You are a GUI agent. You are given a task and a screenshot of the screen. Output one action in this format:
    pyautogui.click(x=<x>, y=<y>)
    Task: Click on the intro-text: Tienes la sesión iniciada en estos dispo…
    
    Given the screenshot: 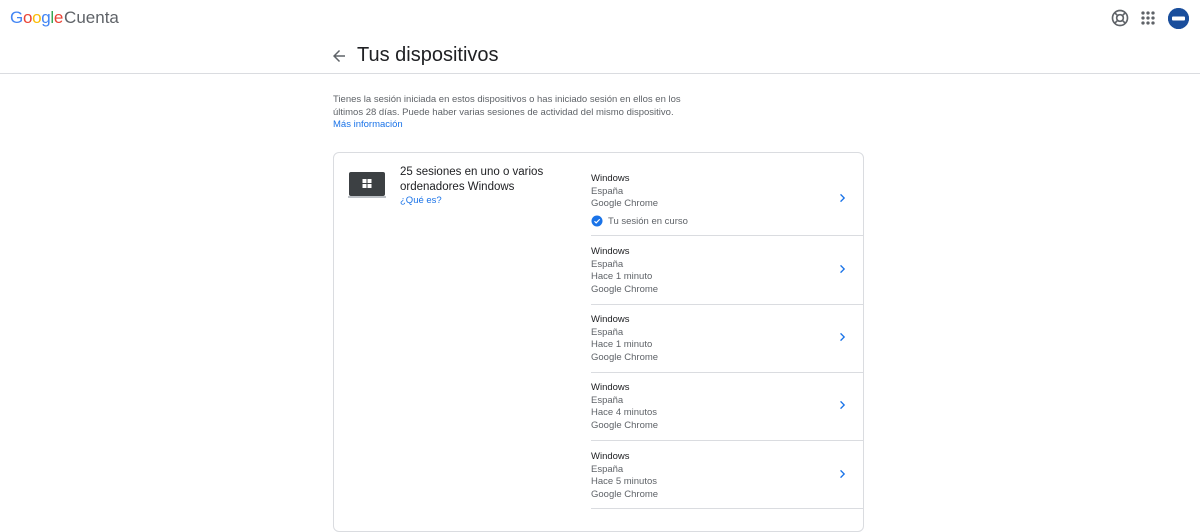 What is the action you would take?
    pyautogui.click(x=508, y=113)
    